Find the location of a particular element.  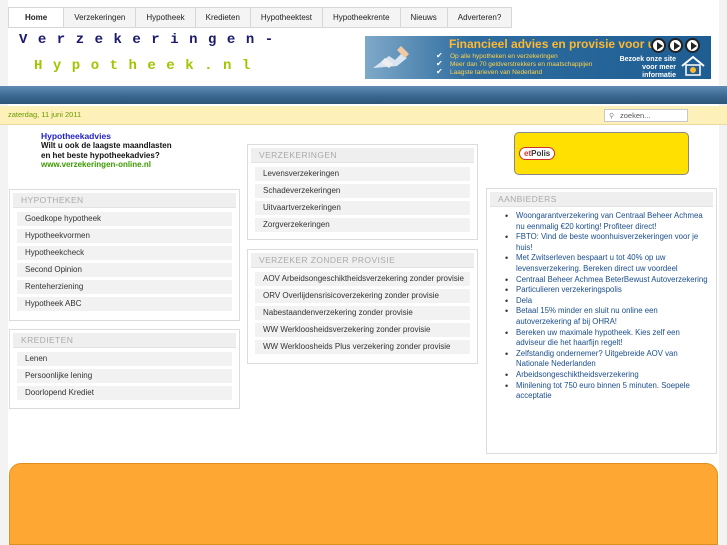

footer-panel is located at coordinates (363, 504).